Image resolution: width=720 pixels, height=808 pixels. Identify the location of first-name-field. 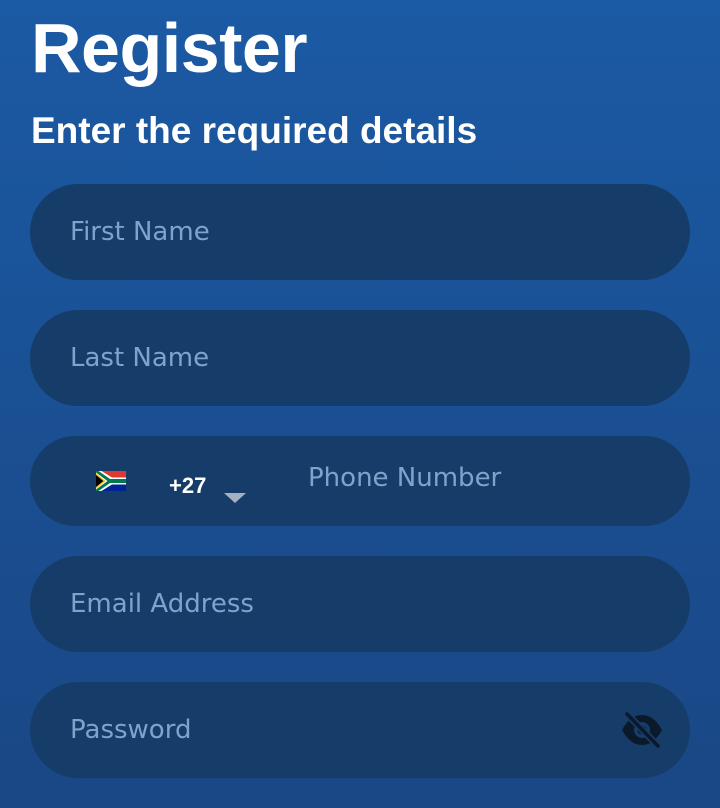
(360, 232).